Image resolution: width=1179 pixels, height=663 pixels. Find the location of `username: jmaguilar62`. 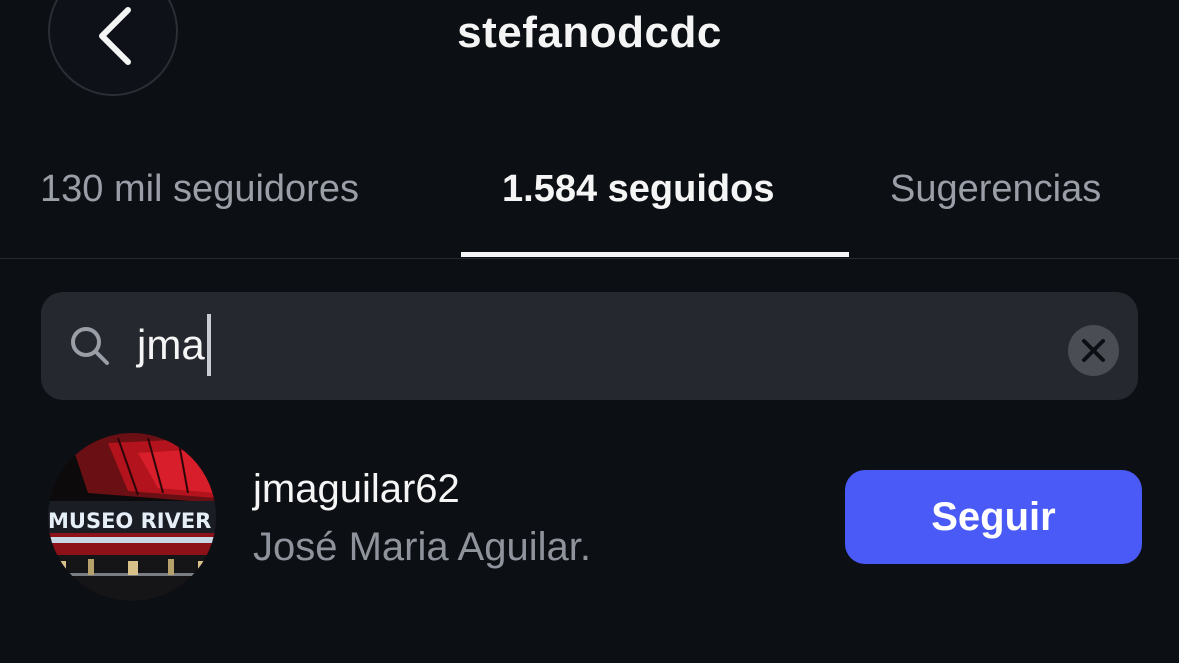

username: jmaguilar62 is located at coordinates (356, 489).